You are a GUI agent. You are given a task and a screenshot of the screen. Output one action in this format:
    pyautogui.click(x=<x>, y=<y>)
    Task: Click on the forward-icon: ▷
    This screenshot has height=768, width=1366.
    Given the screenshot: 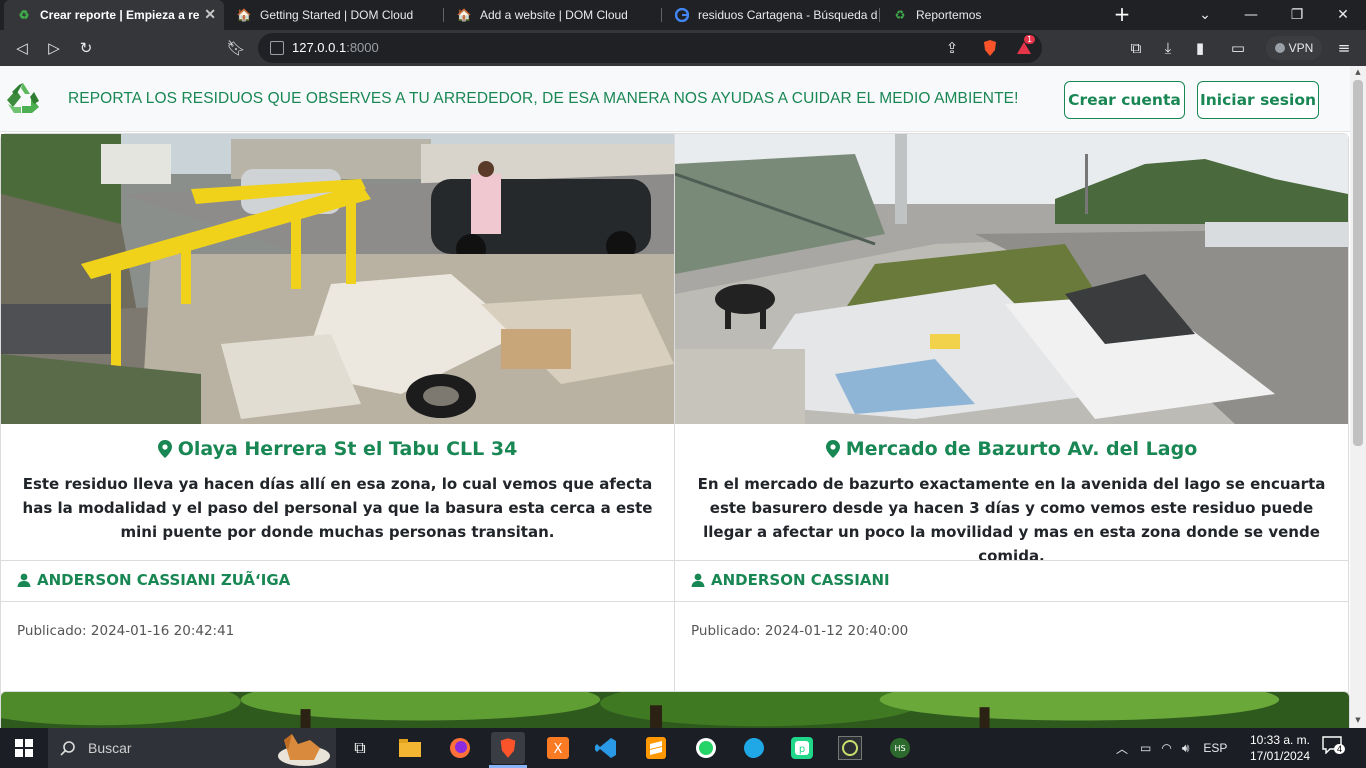 What is the action you would take?
    pyautogui.click(x=54, y=48)
    